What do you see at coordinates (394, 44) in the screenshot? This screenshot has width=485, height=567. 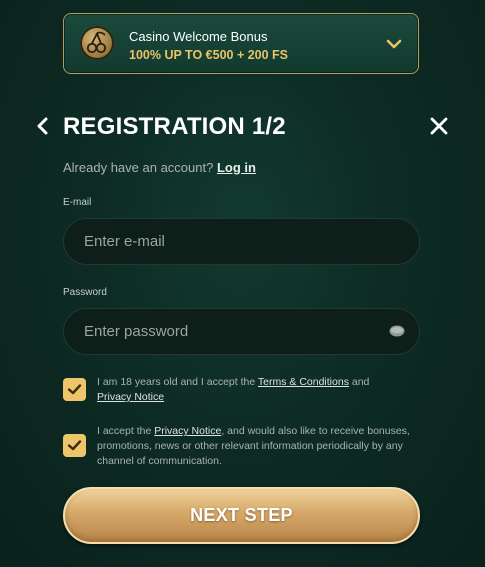 I see `chevron-down-icon` at bounding box center [394, 44].